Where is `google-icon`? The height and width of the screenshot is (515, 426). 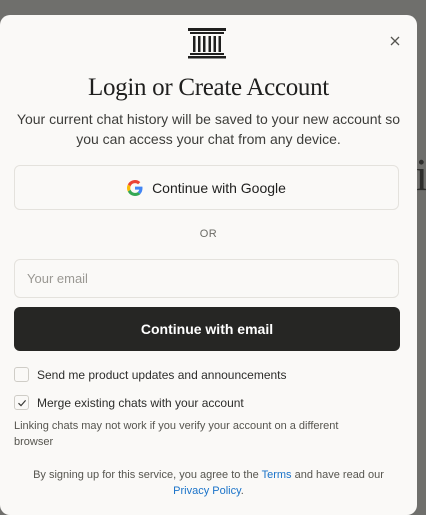 google-icon is located at coordinates (135, 187).